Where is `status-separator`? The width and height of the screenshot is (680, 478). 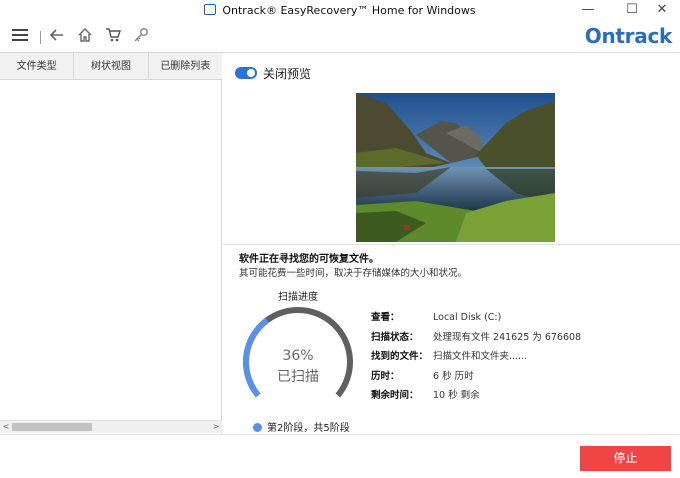
status-separator is located at coordinates (451, 244).